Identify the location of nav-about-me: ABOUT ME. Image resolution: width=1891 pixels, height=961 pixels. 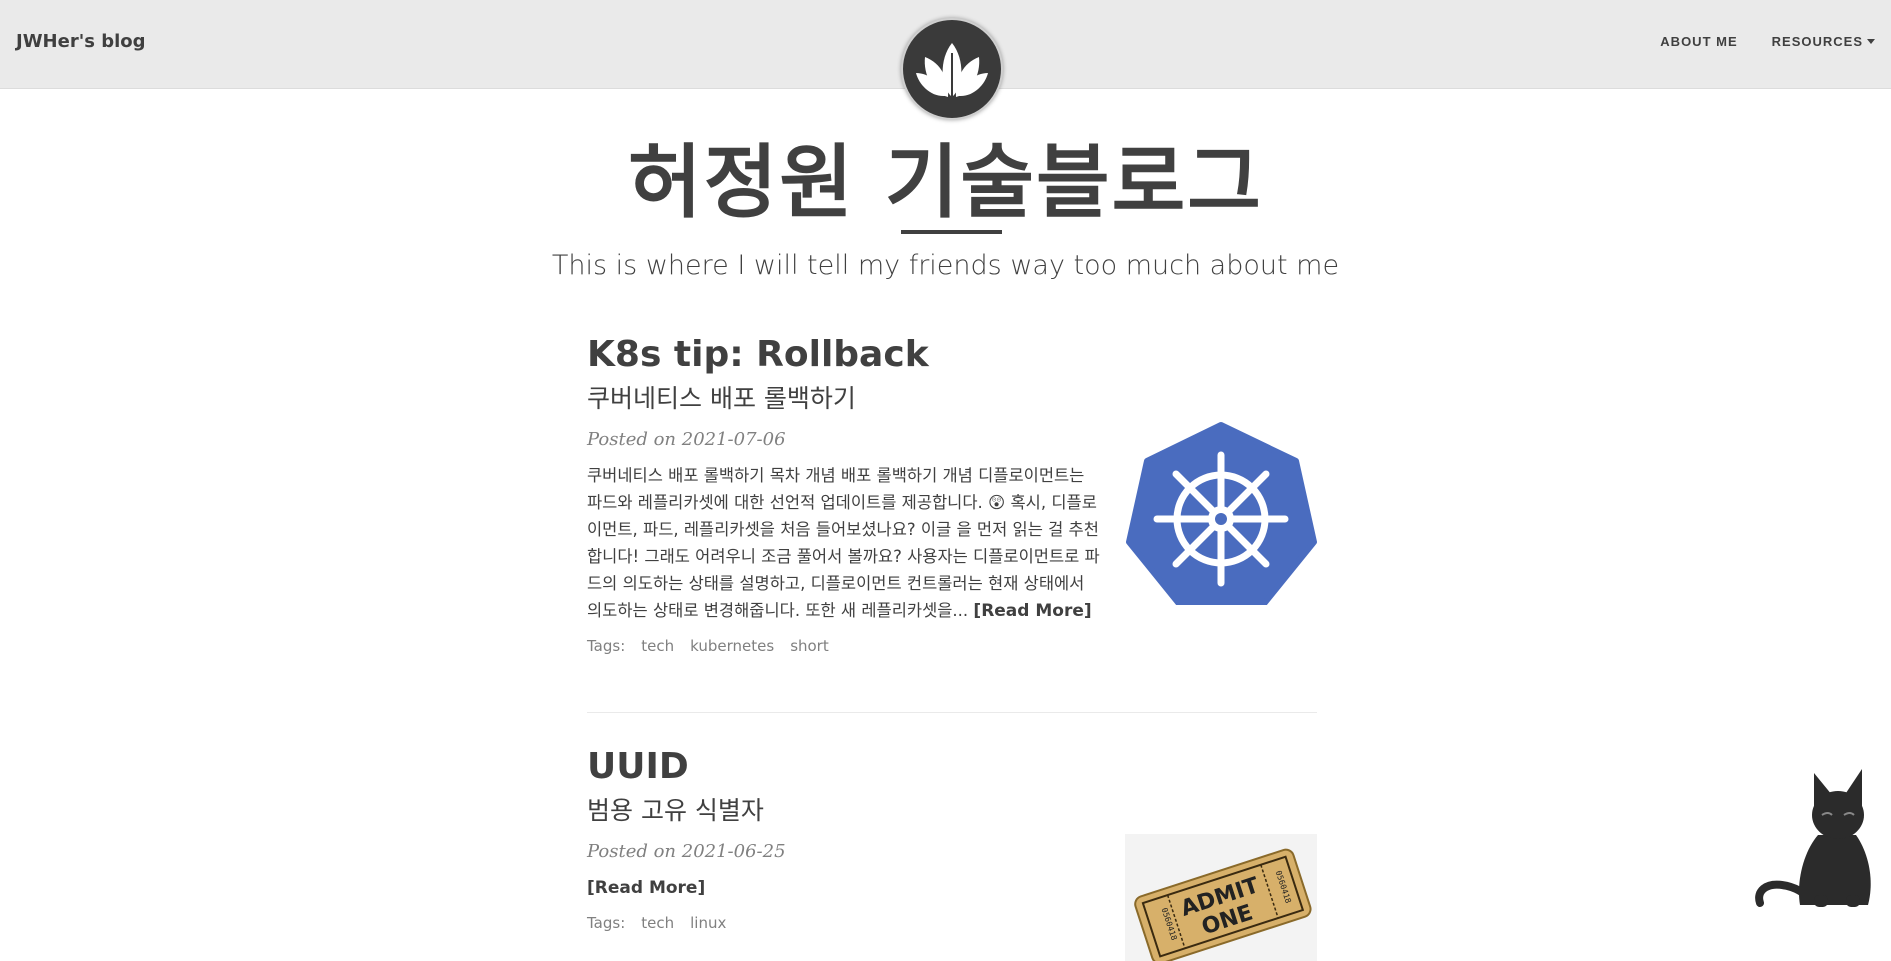
(1698, 41).